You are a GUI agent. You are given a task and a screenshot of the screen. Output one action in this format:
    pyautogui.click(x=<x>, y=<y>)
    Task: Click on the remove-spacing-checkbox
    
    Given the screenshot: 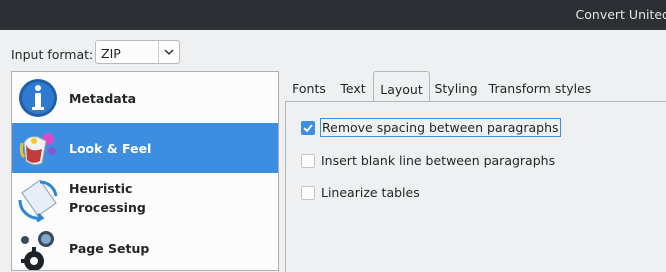 What is the action you would take?
    pyautogui.click(x=308, y=128)
    